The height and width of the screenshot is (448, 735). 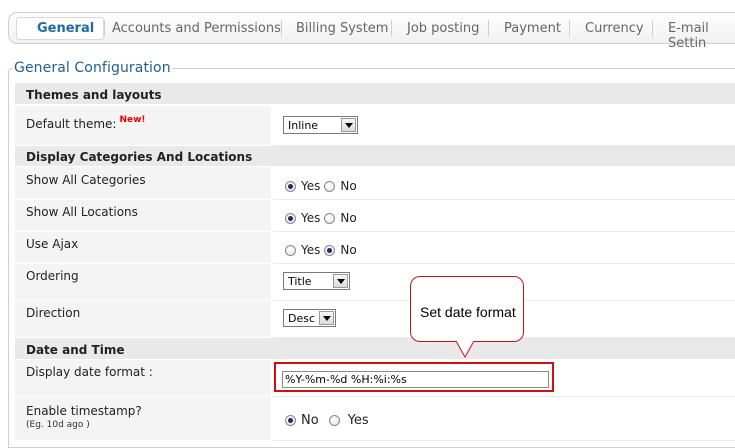 I want to click on ordering-label: Ordering, so click(x=52, y=276).